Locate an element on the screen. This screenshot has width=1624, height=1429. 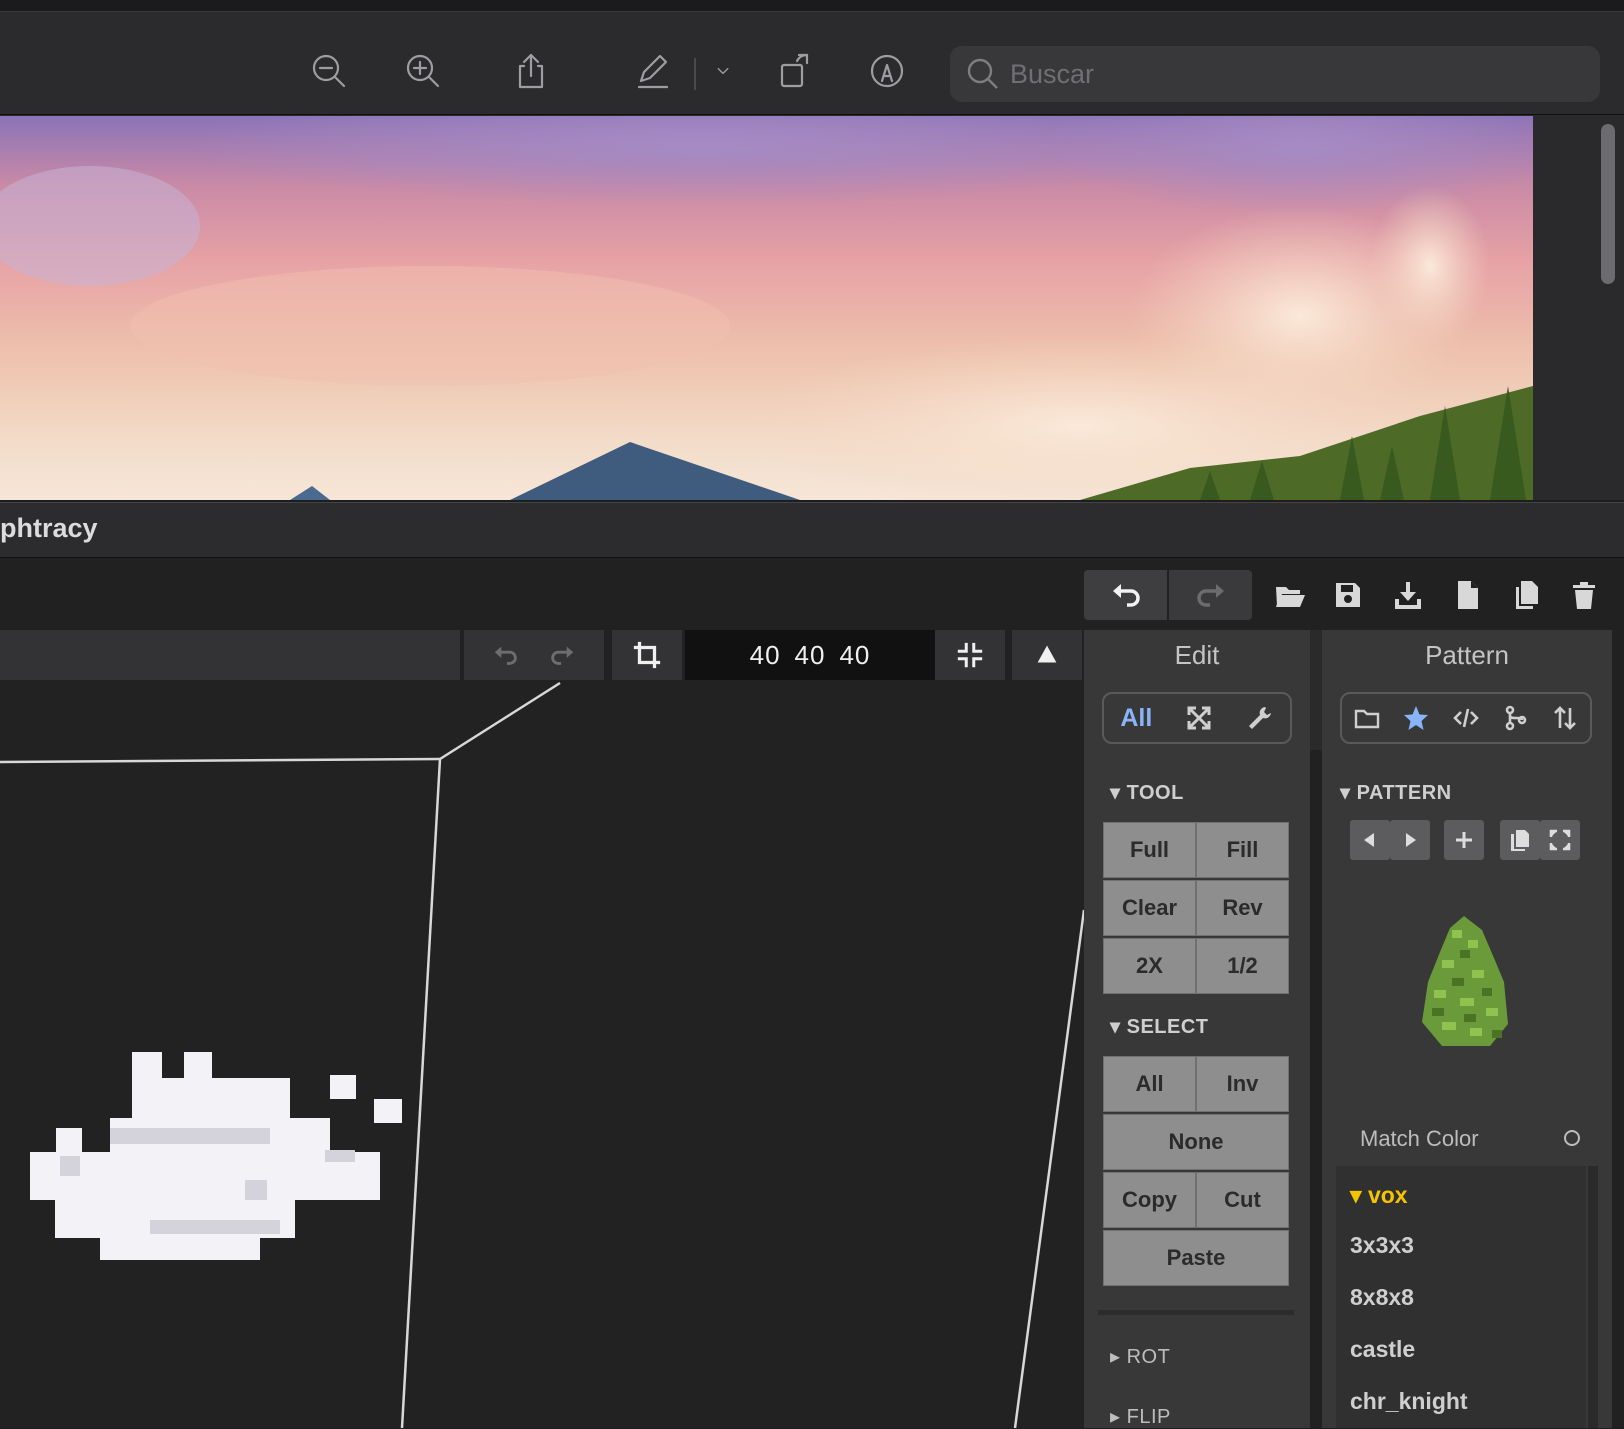
list-item: 3x3x3 is located at coordinates (1382, 1245).